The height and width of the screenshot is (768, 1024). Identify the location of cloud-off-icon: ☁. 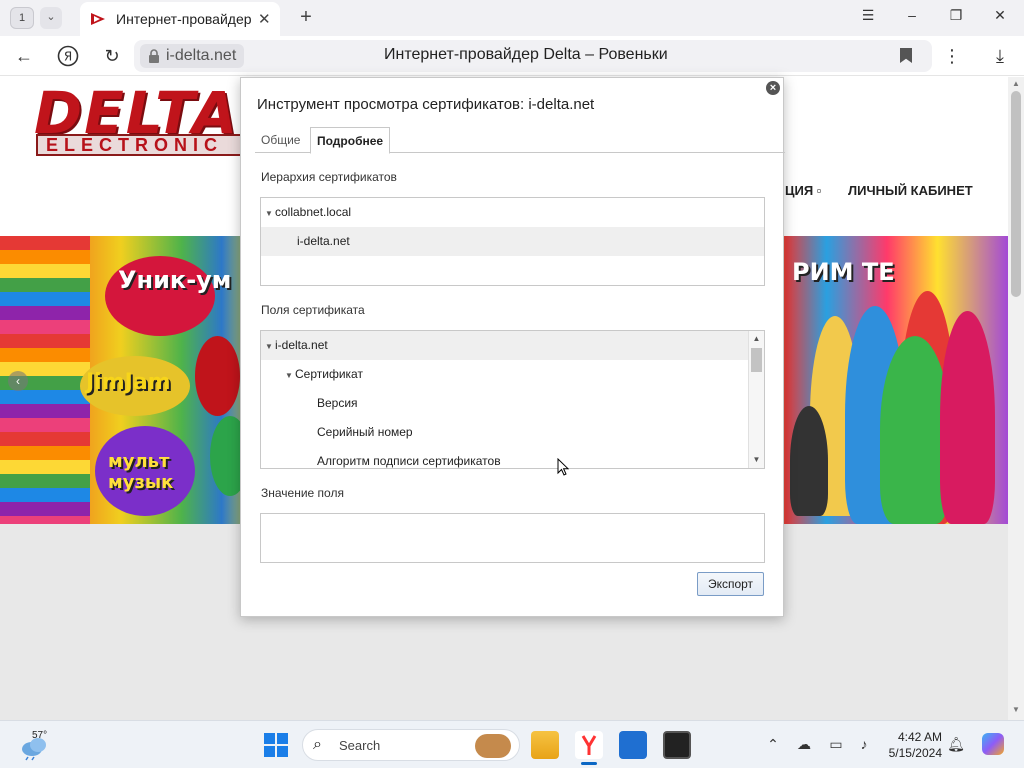
(804, 744).